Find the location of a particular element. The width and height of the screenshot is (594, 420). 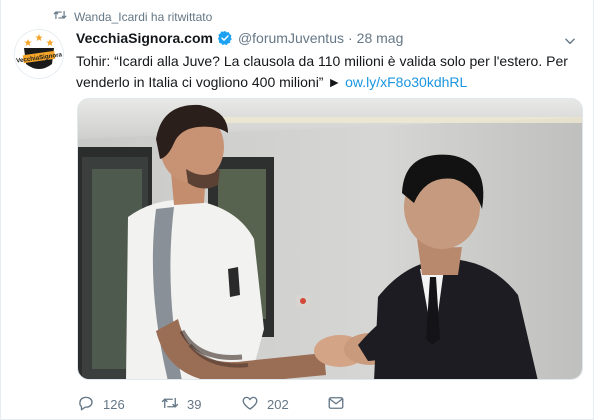

retweet-action-icon is located at coordinates (170, 404).